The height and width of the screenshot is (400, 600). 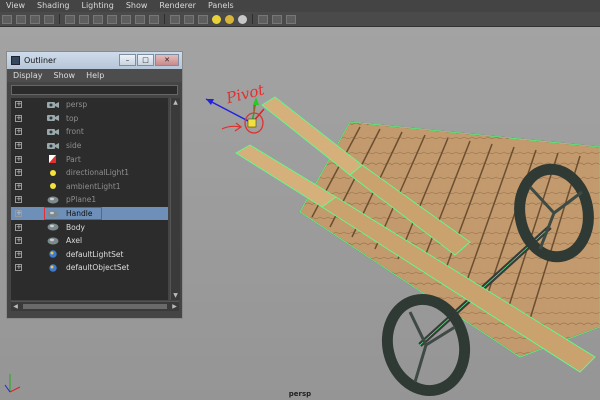 I want to click on scroll-up-icon: ▲, so click(x=175, y=102).